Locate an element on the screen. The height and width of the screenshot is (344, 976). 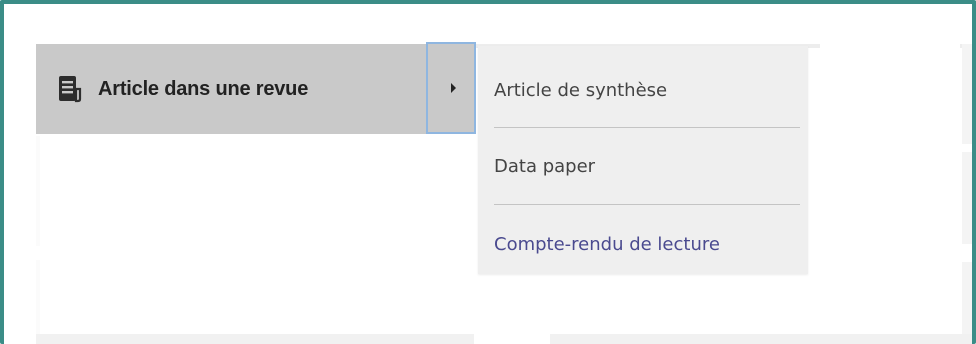
caret-right-icon is located at coordinates (453, 88).